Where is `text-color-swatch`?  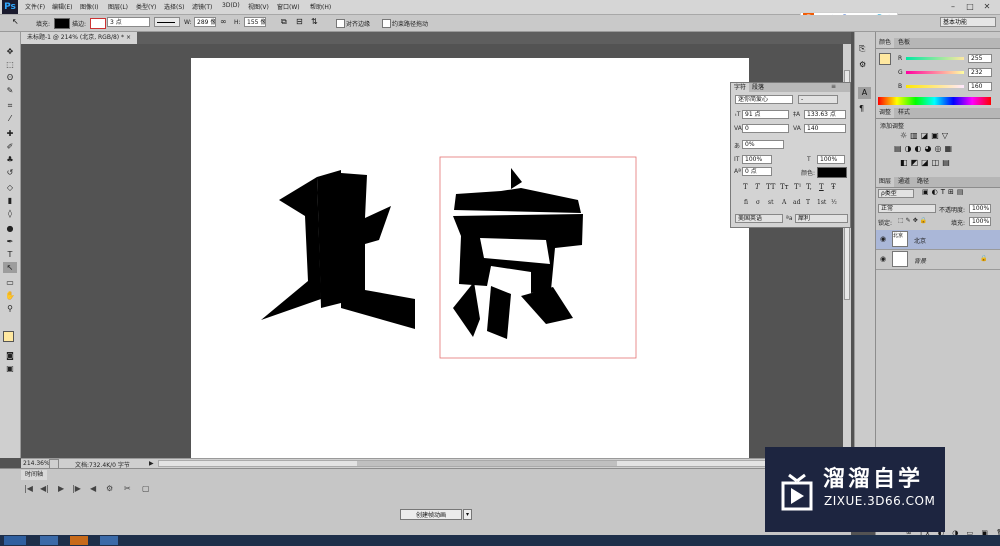
text-color-swatch is located at coordinates (832, 172).